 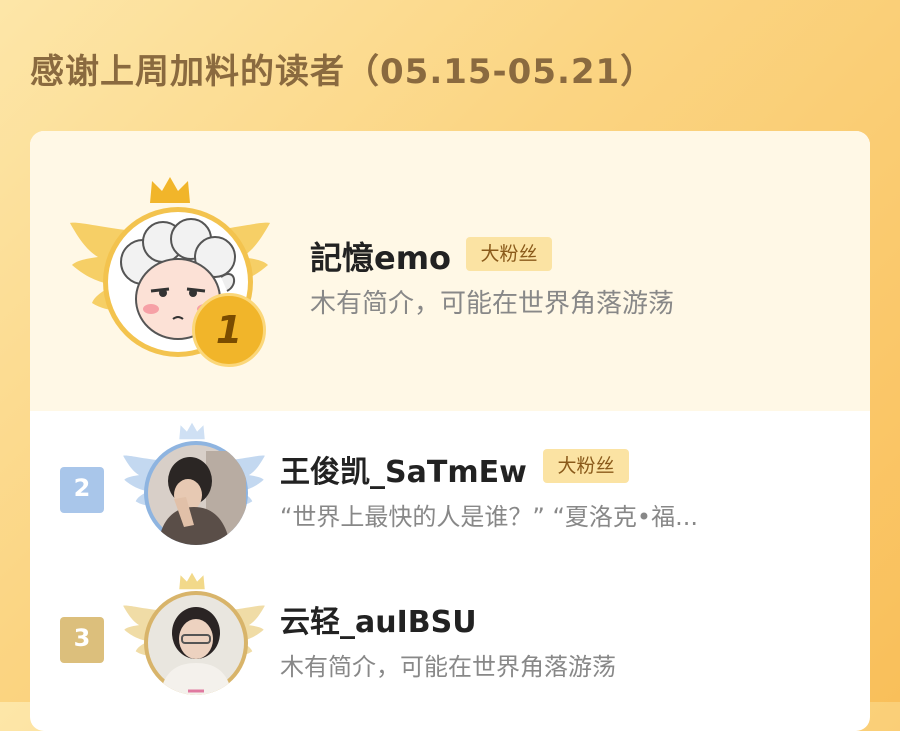 I want to click on reader-name: 云轻_auIBSU, so click(x=378, y=619).